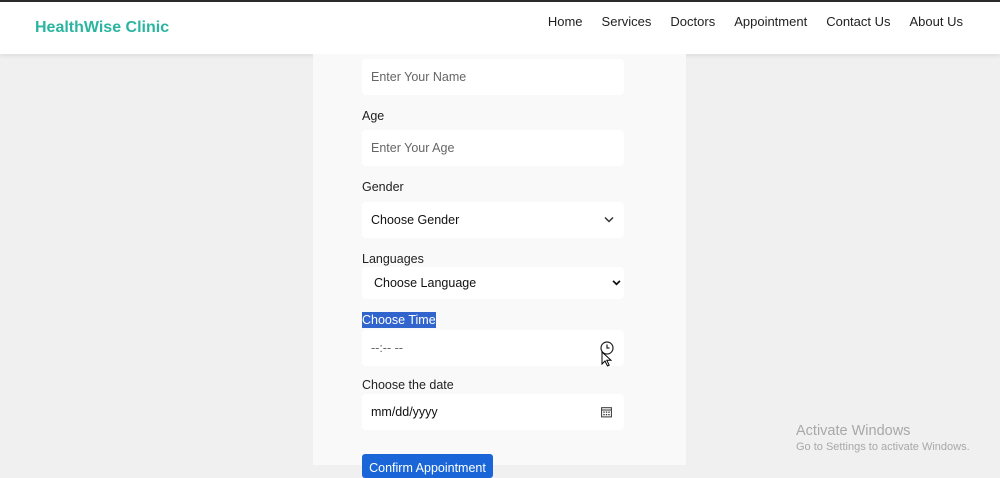 This screenshot has width=1000, height=478. Describe the element at coordinates (419, 77) in the screenshot. I see `name-placeholder: Enter Your Name` at that location.